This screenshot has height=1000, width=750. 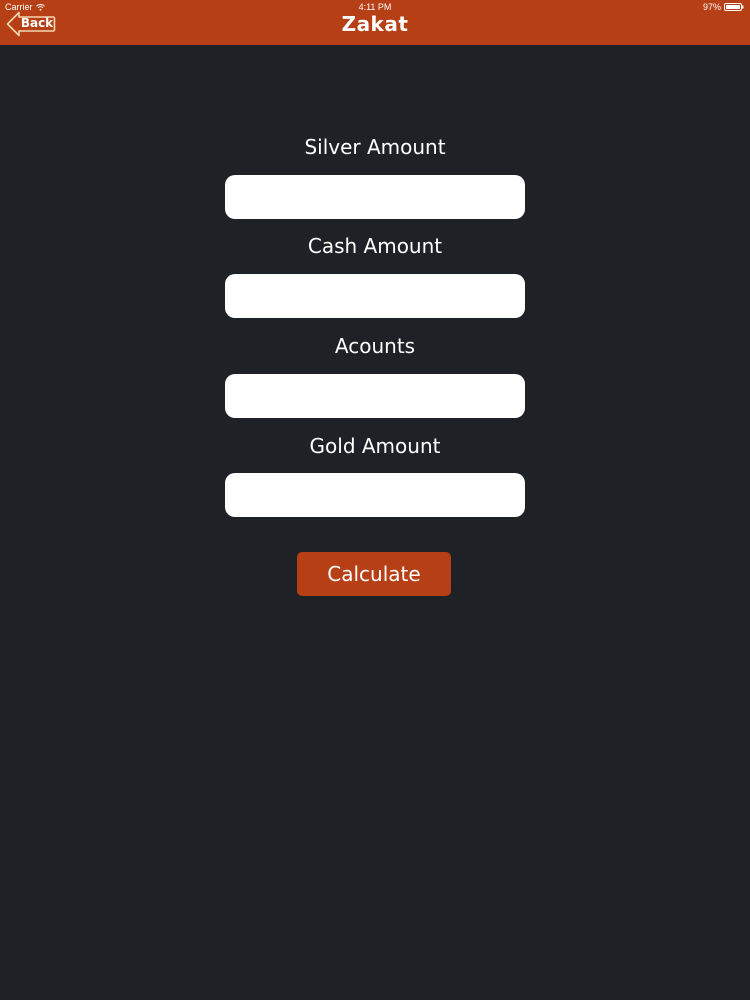 What do you see at coordinates (711, 7) in the screenshot?
I see `battery-percentage: 97%` at bounding box center [711, 7].